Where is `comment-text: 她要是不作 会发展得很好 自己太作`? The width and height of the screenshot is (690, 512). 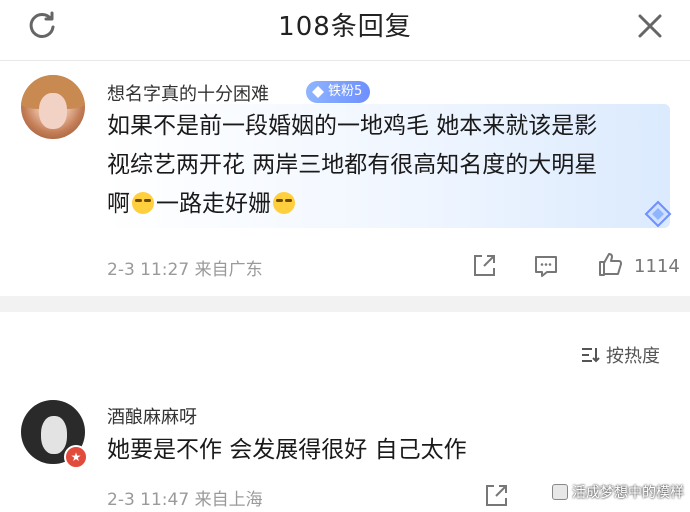 comment-text: 她要是不作 会发展得很好 自己太作 is located at coordinates (287, 450).